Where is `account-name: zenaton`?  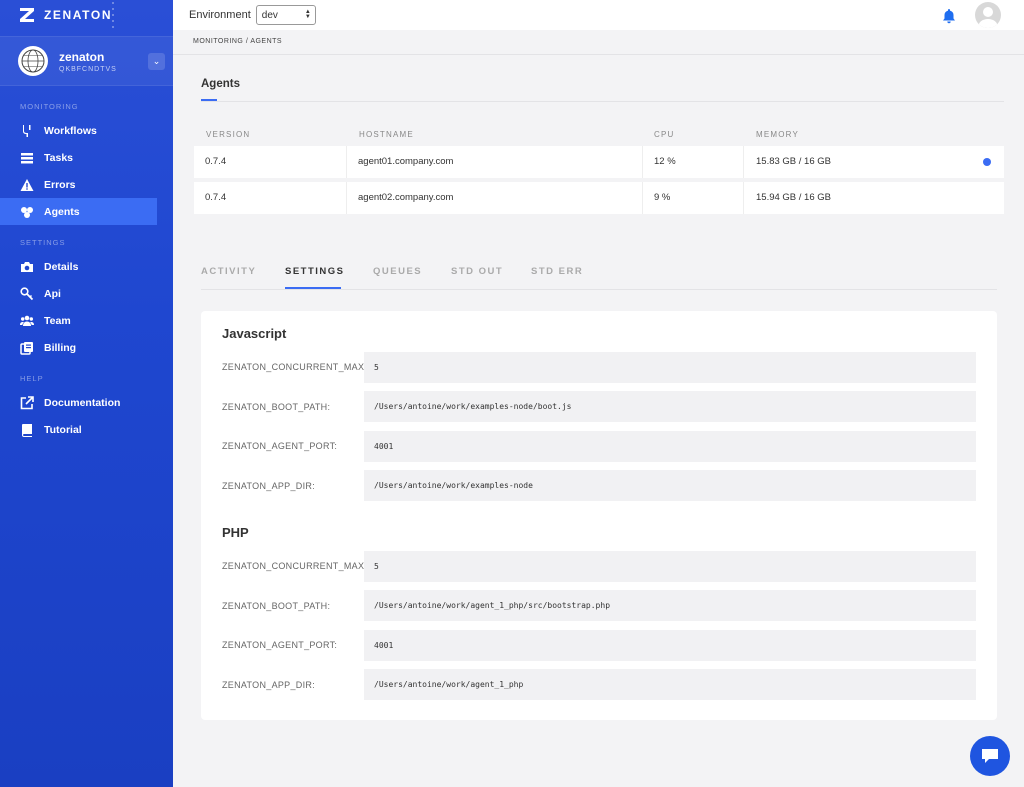 account-name: zenaton is located at coordinates (82, 56).